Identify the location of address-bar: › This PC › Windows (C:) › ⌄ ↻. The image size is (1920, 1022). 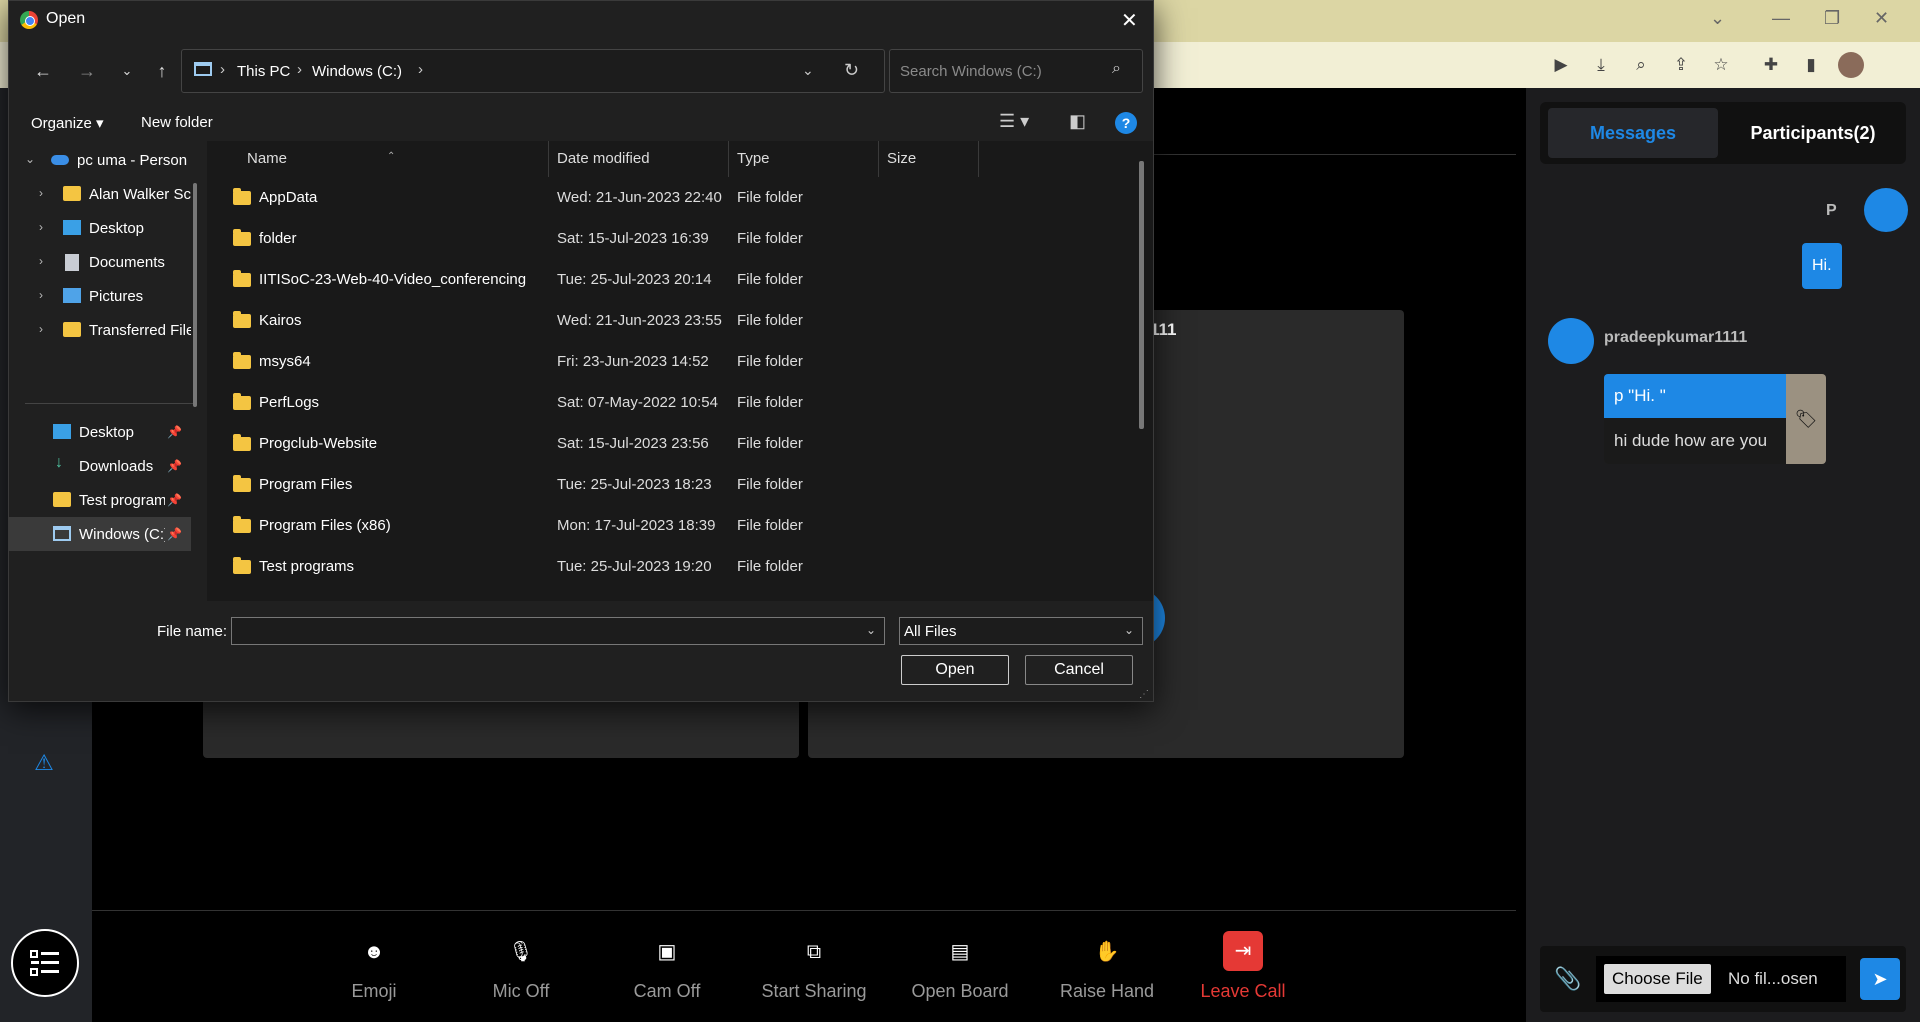
(533, 71).